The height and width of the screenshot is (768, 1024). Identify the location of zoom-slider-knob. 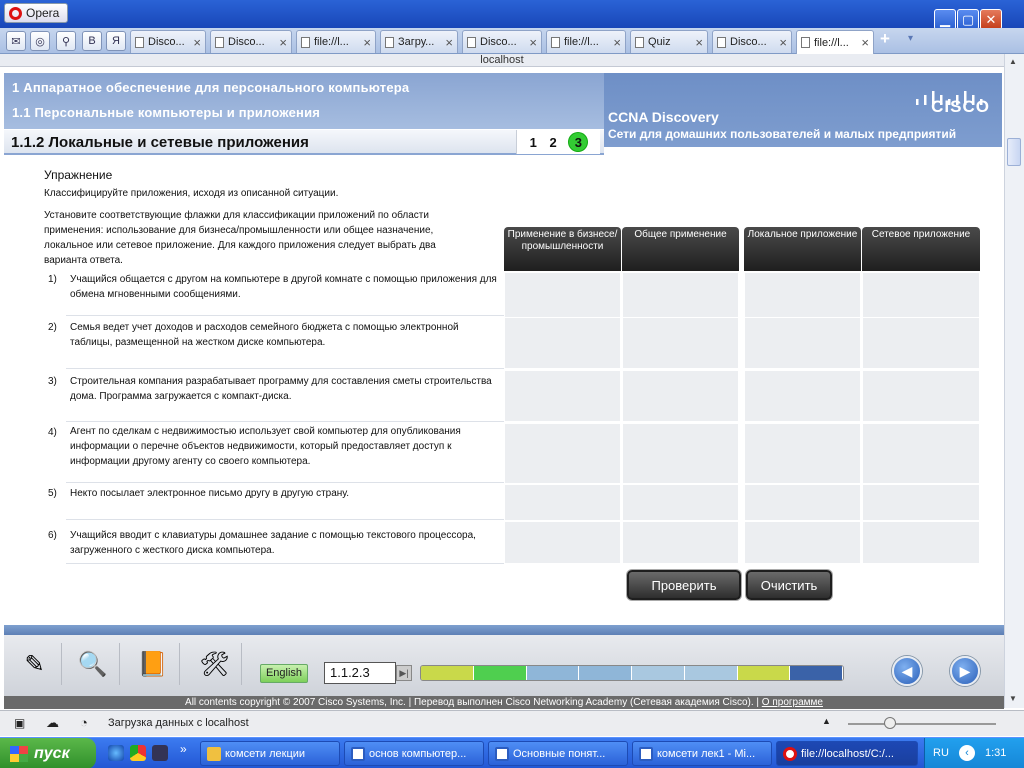
(890, 723).